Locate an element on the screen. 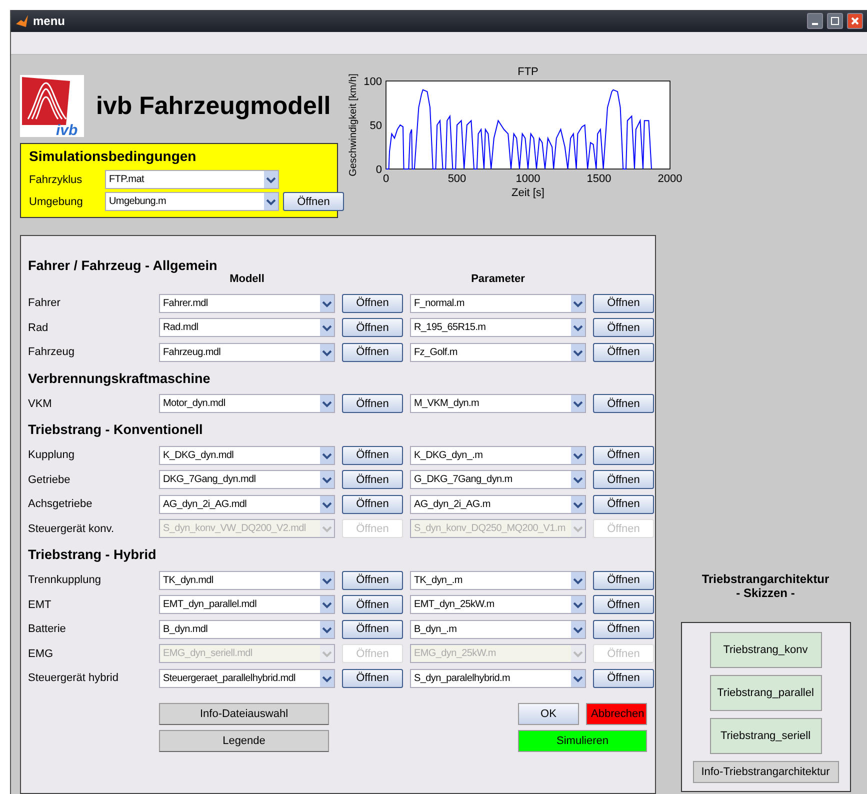 The image size is (867, 794). dropdown: Motor_dyn.mdl is located at coordinates (247, 404).